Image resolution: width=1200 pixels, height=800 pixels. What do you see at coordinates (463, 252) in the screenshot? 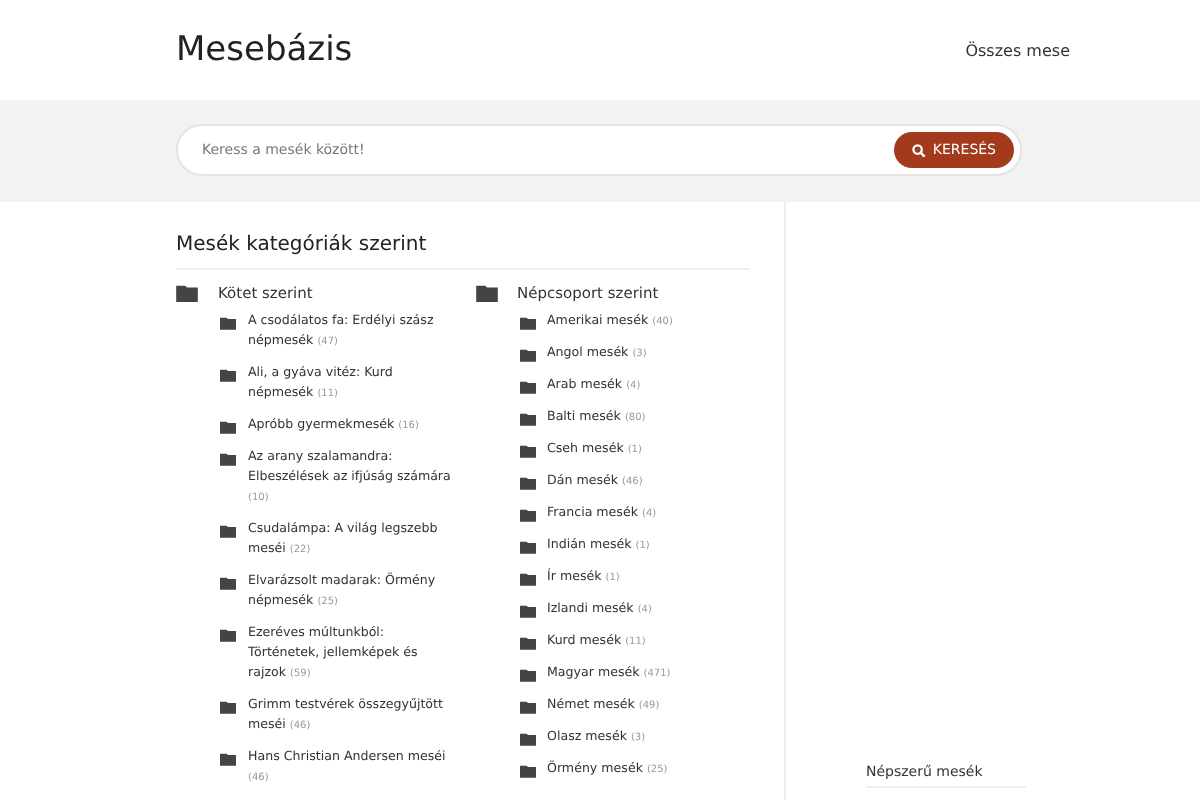
I see `section-title: Mesék kategóriák szerint` at bounding box center [463, 252].